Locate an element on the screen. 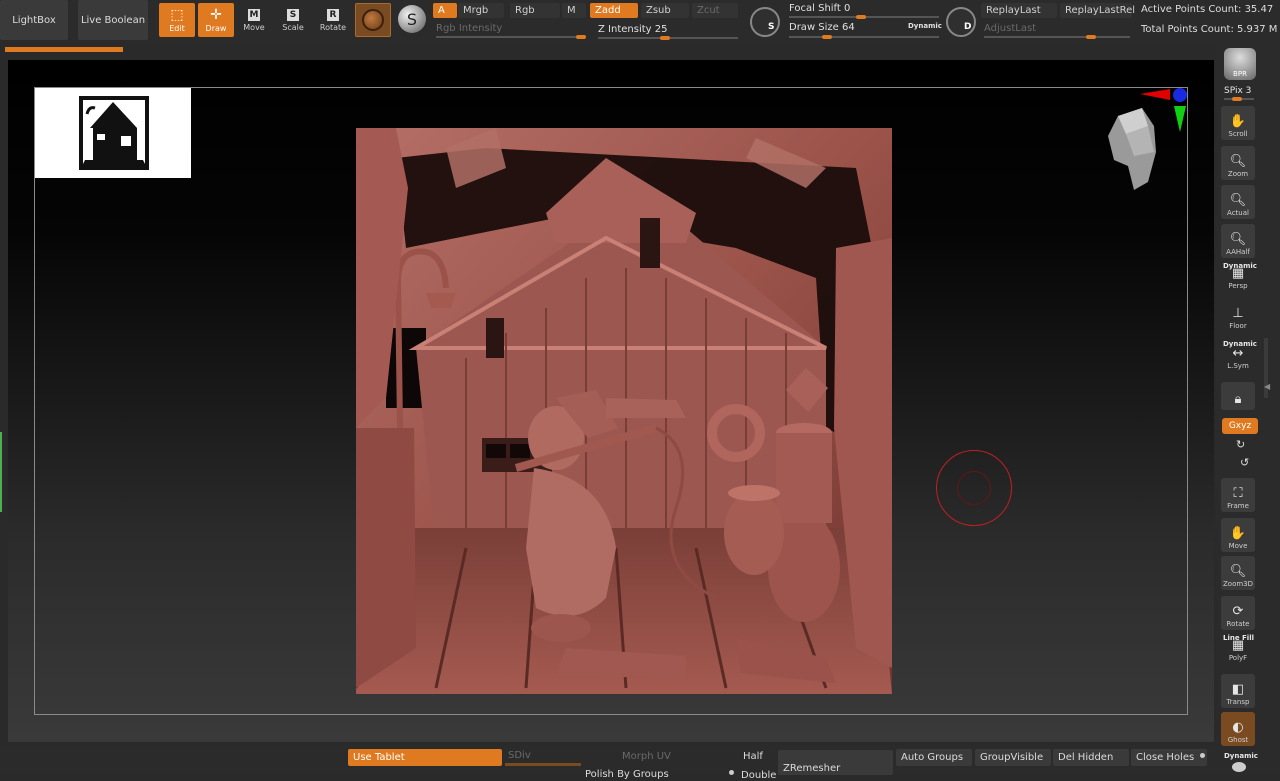 The image size is (1280, 781). zoom3d-button: 🔍︎ Zoom3D is located at coordinates (1238, 573).